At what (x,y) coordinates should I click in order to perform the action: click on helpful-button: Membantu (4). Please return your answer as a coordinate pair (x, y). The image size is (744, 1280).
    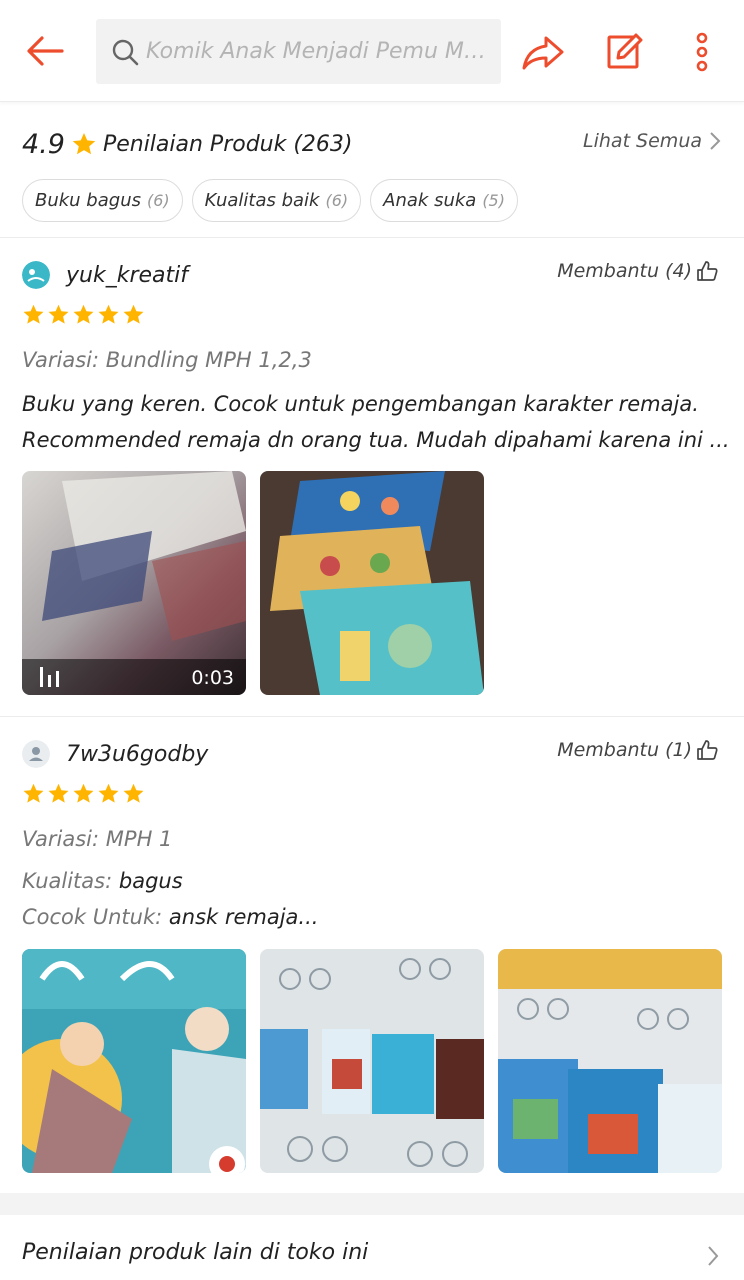
    Looking at the image, I should click on (637, 271).